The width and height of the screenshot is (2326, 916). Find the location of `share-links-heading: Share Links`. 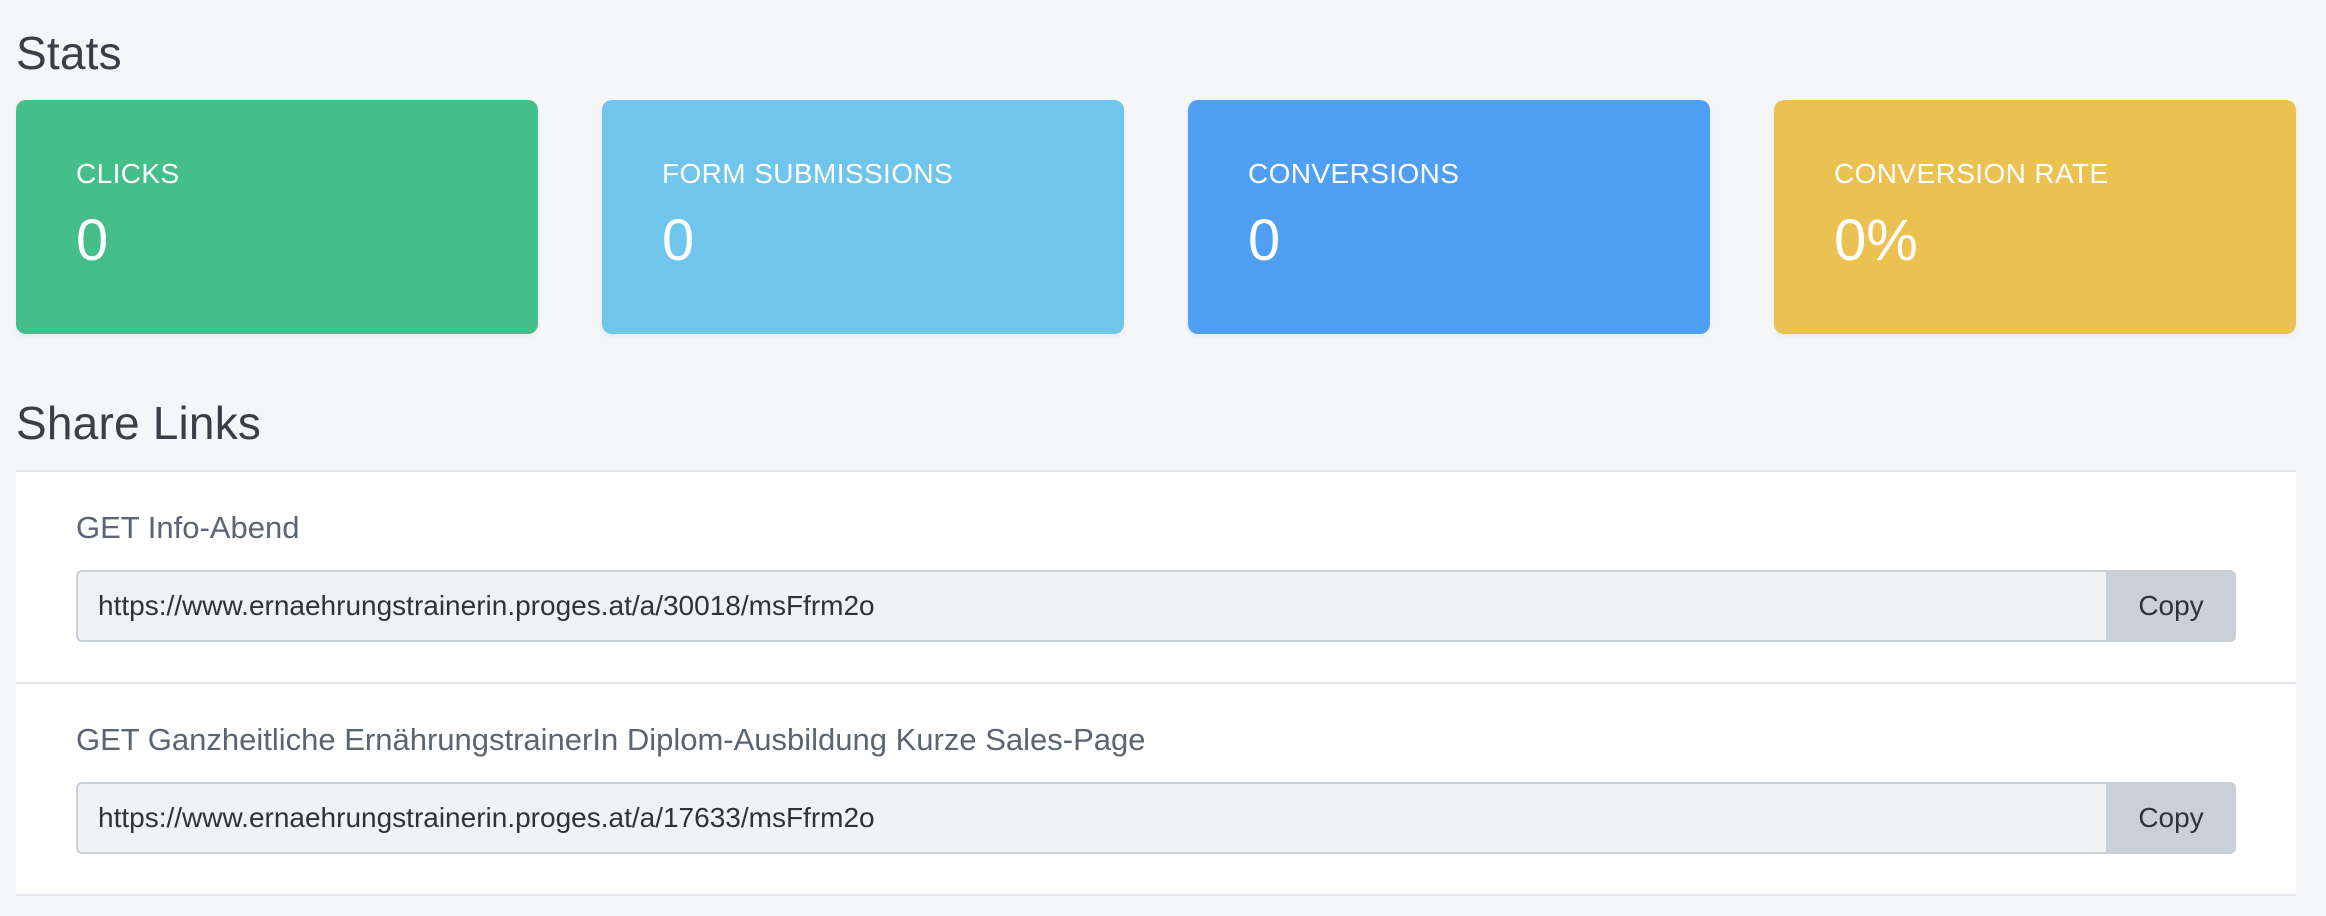

share-links-heading: Share Links is located at coordinates (139, 423).